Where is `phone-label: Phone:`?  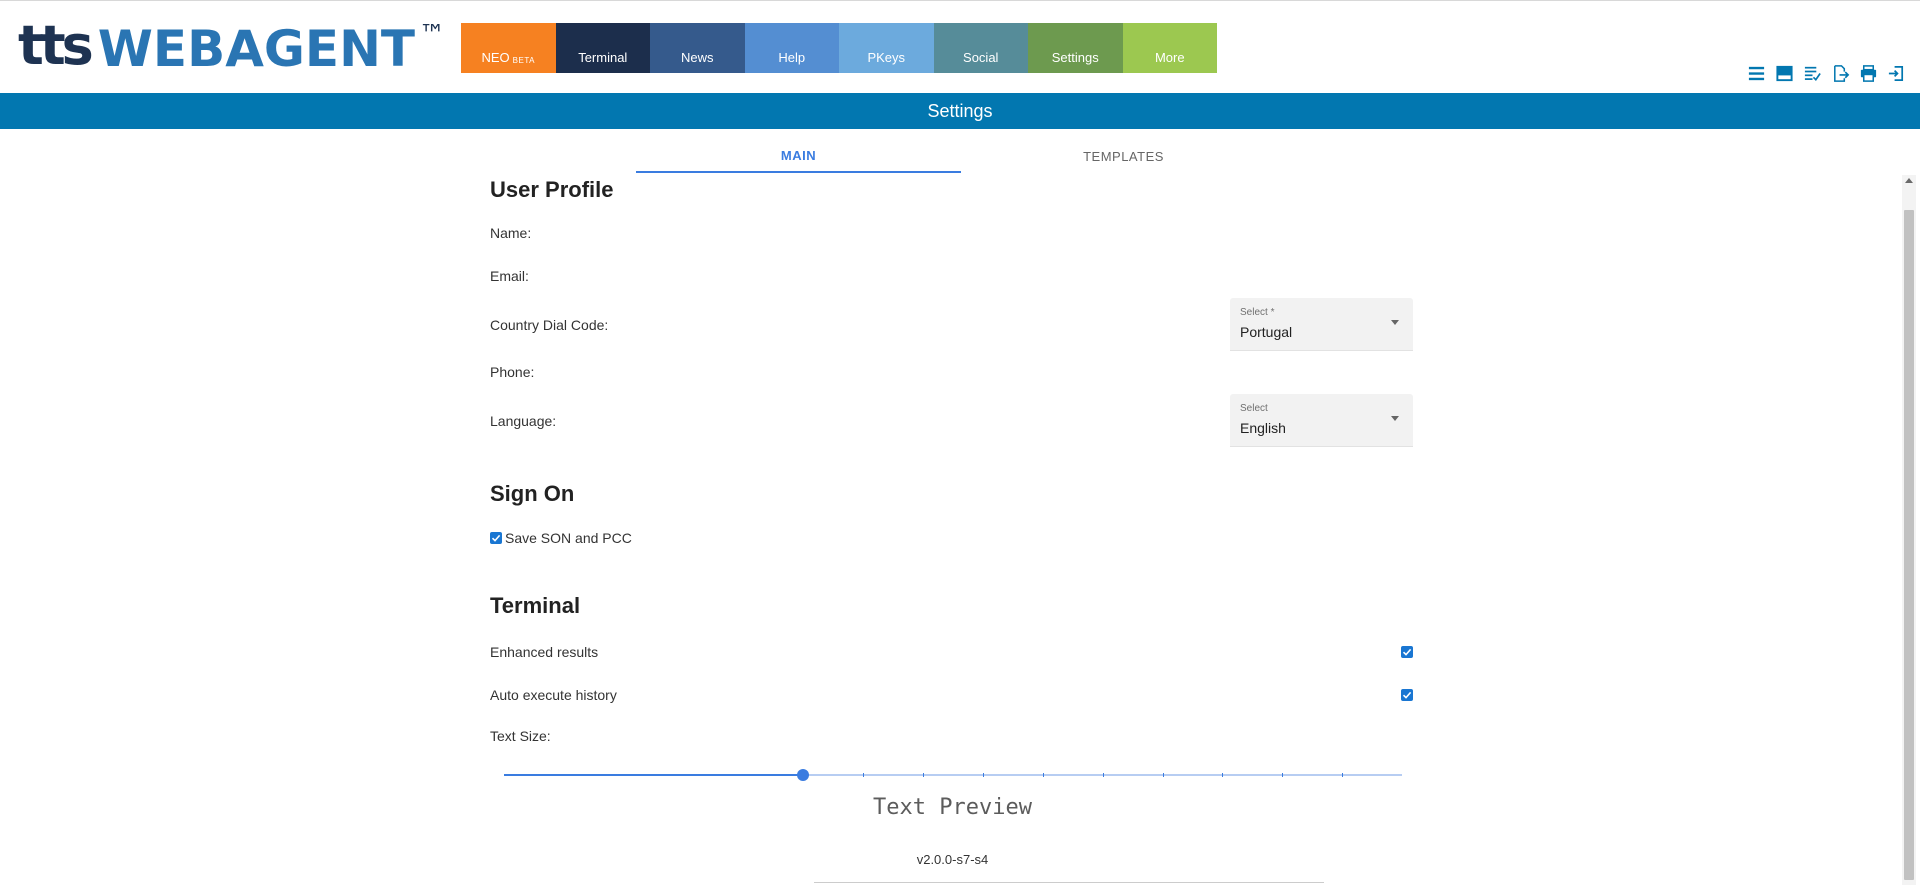
phone-label: Phone: is located at coordinates (512, 372).